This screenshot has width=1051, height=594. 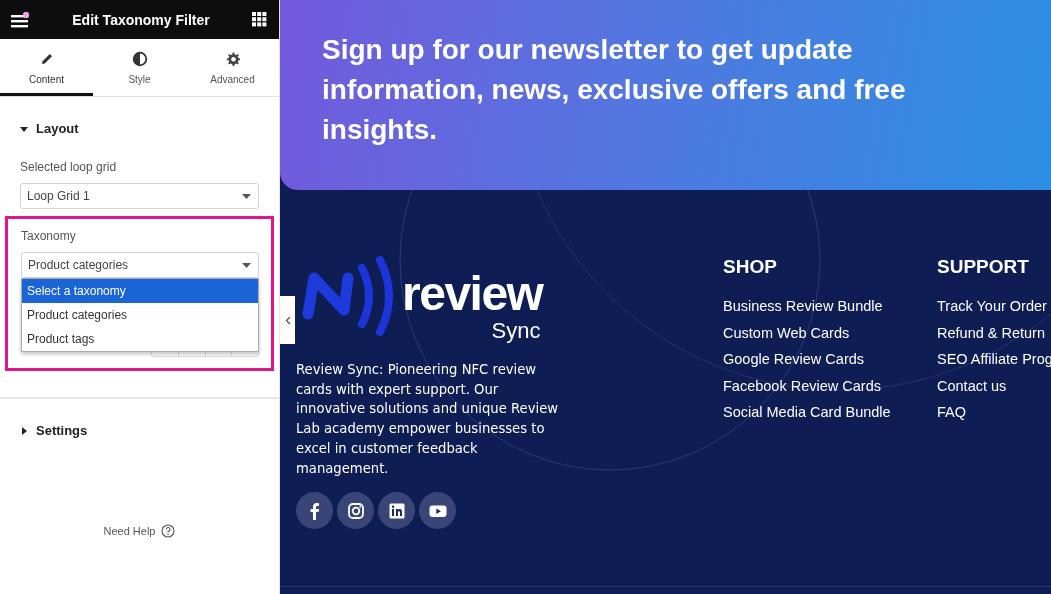 What do you see at coordinates (140, 339) in the screenshot?
I see `dropdown-option: Product tags` at bounding box center [140, 339].